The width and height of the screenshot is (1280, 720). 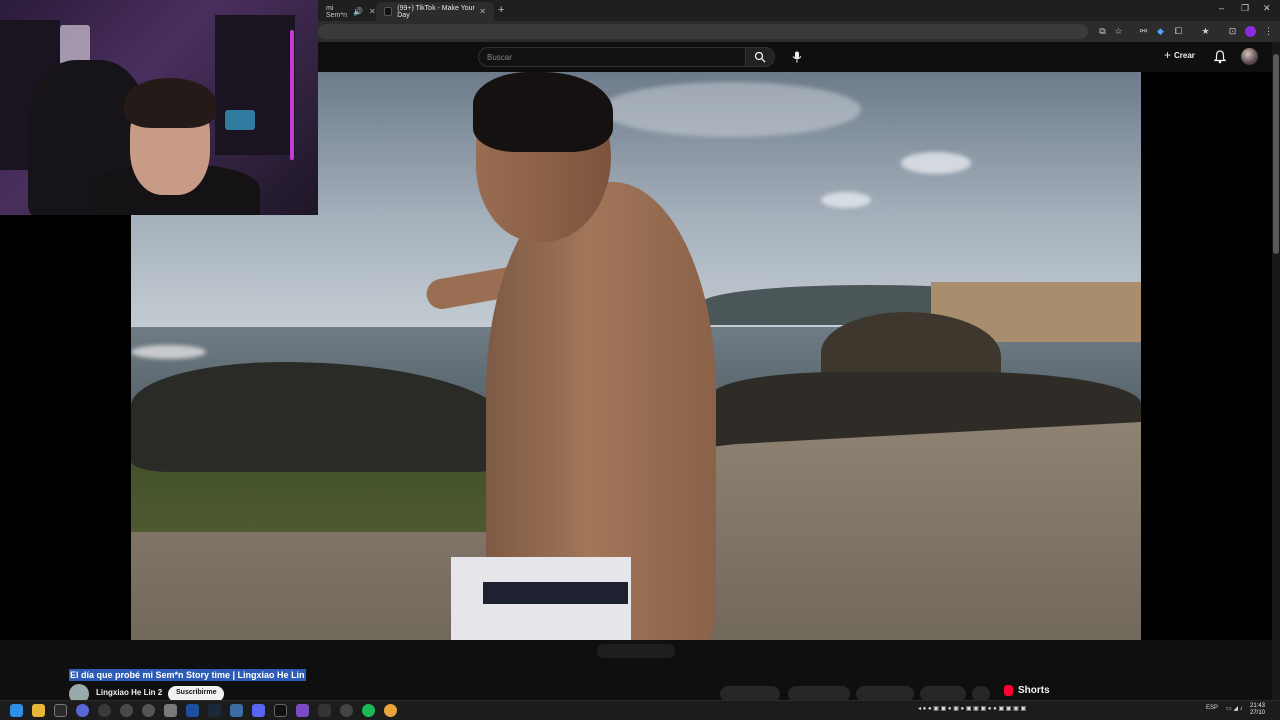 I want to click on steam-icon, so click(x=214, y=710).